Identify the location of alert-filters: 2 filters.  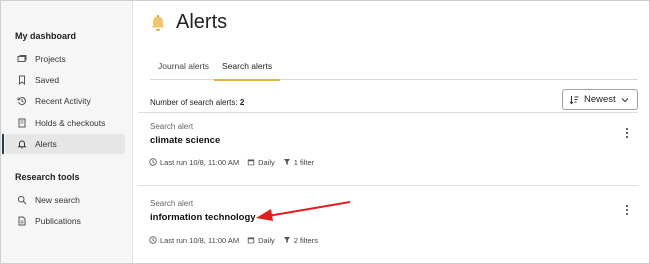
(305, 240).